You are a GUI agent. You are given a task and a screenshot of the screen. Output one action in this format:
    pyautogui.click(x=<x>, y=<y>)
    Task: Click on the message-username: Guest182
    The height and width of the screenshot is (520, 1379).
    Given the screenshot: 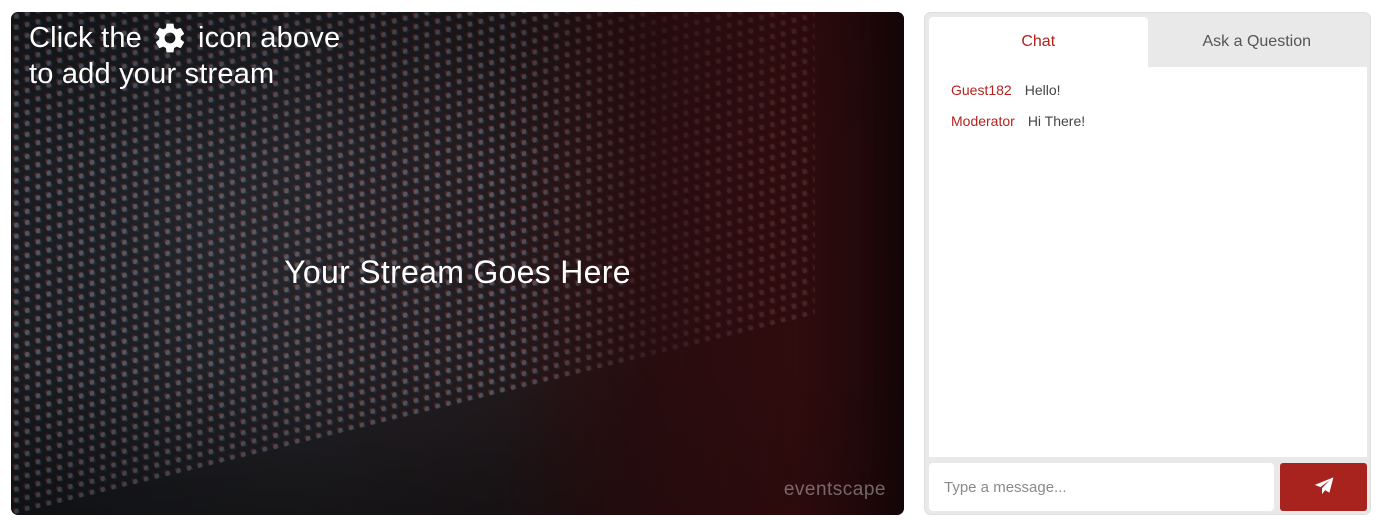 What is the action you would take?
    pyautogui.click(x=981, y=90)
    